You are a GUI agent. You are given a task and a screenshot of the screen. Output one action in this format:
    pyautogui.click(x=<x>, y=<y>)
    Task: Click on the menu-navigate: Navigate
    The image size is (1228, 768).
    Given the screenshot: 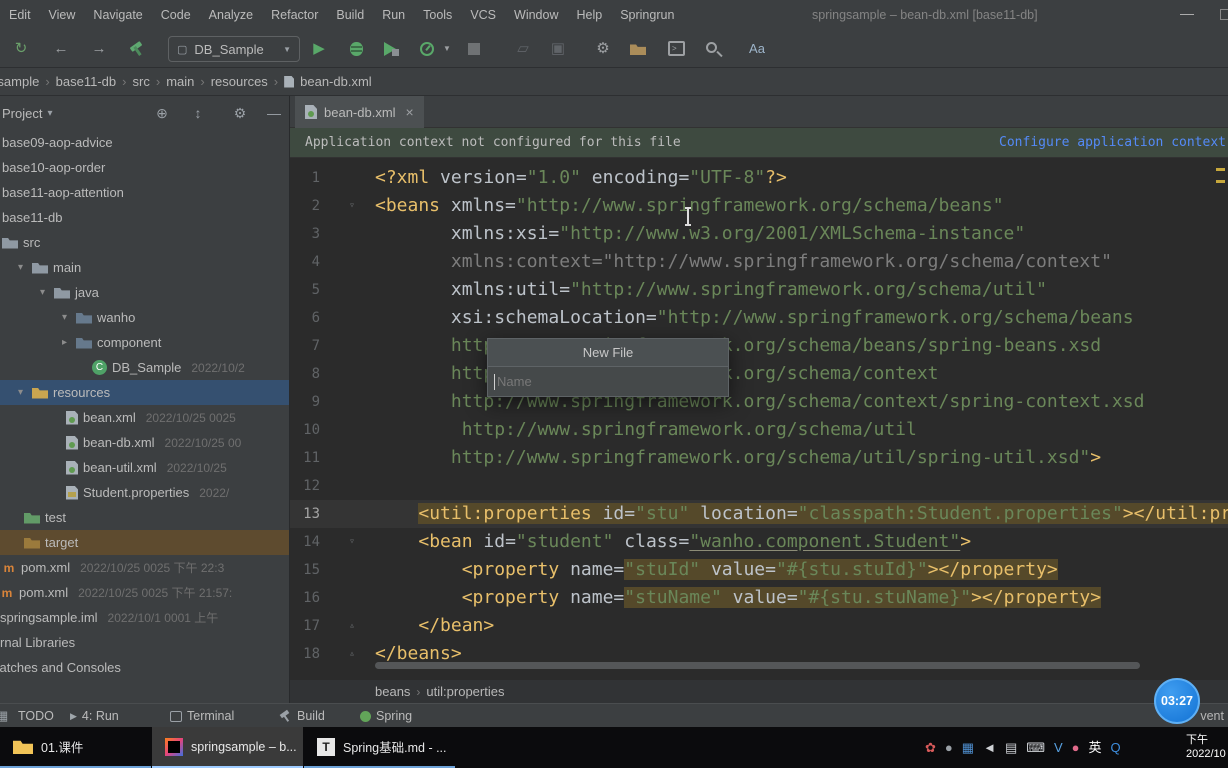 What is the action you would take?
    pyautogui.click(x=117, y=15)
    